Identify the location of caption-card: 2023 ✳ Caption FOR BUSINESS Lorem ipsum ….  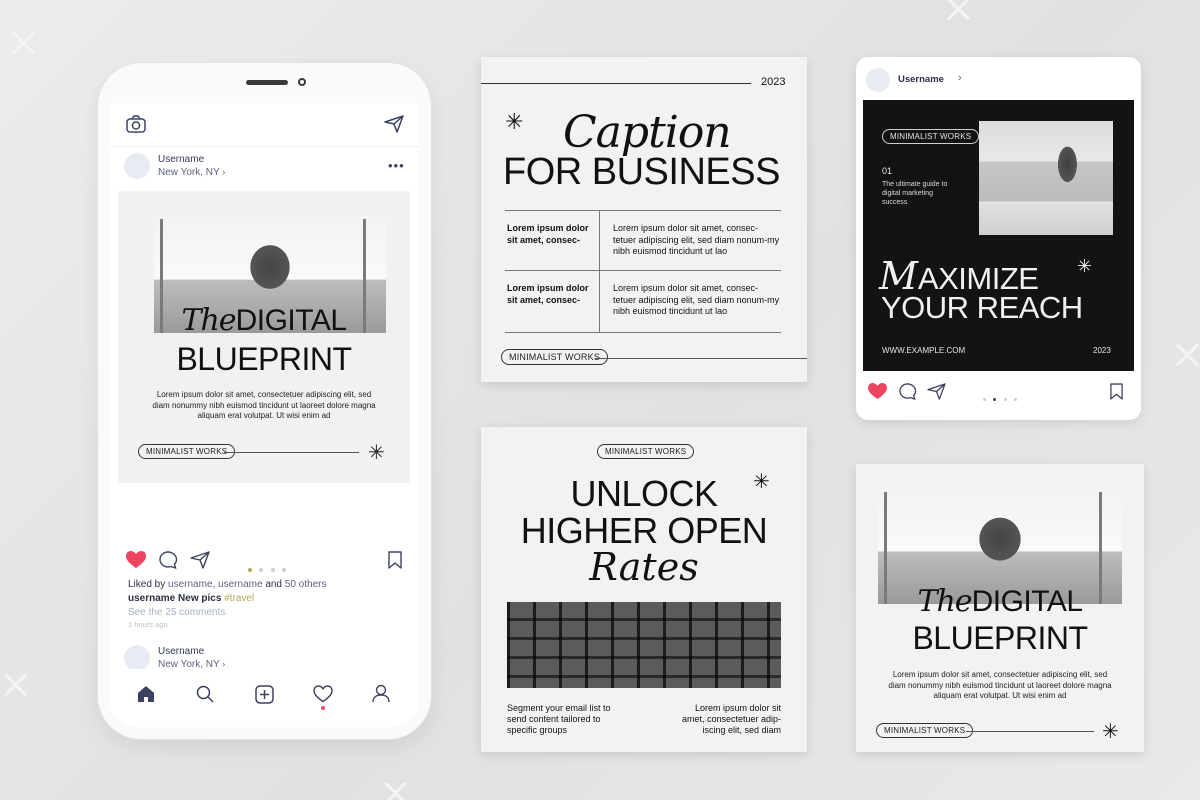
(644, 219).